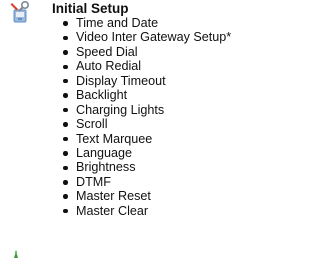 This screenshot has height=263, width=320. What do you see at coordinates (147, 95) in the screenshot?
I see `list-item: Backlight` at bounding box center [147, 95].